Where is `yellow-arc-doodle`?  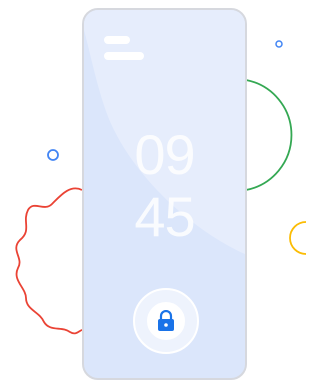
yellow-arc-doodle is located at coordinates (298, 238).